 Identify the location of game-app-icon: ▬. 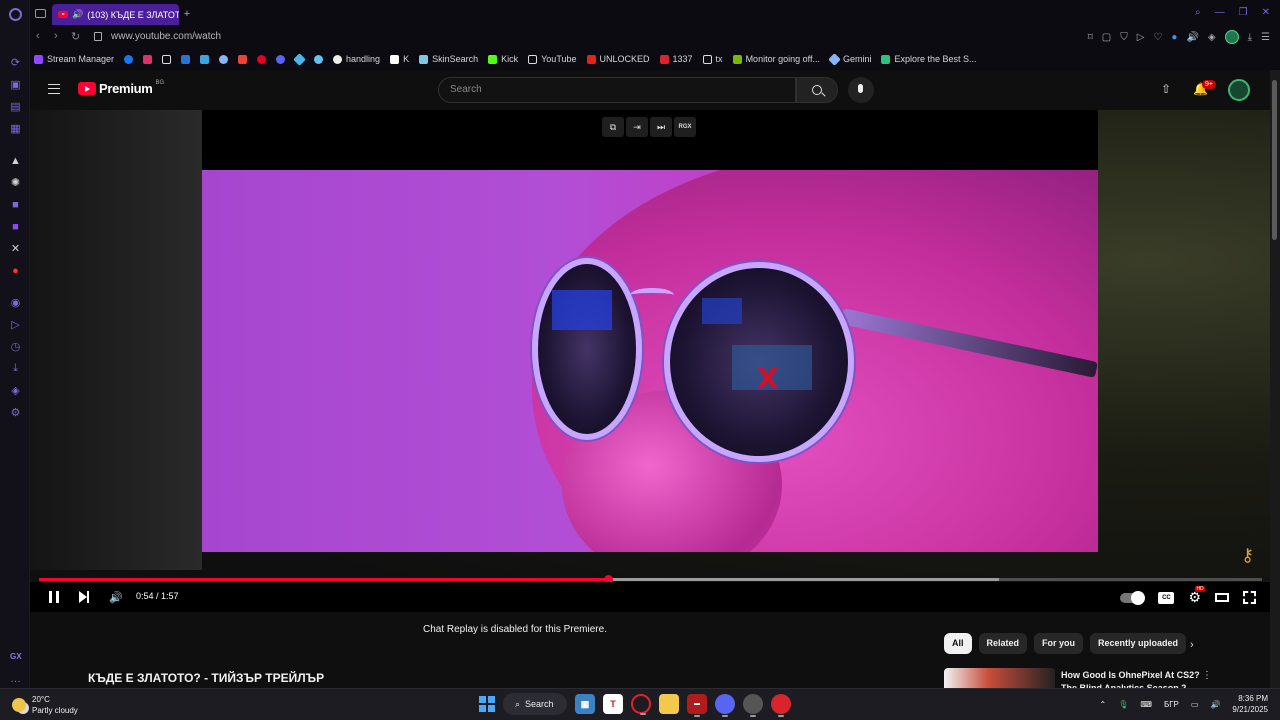
(697, 705).